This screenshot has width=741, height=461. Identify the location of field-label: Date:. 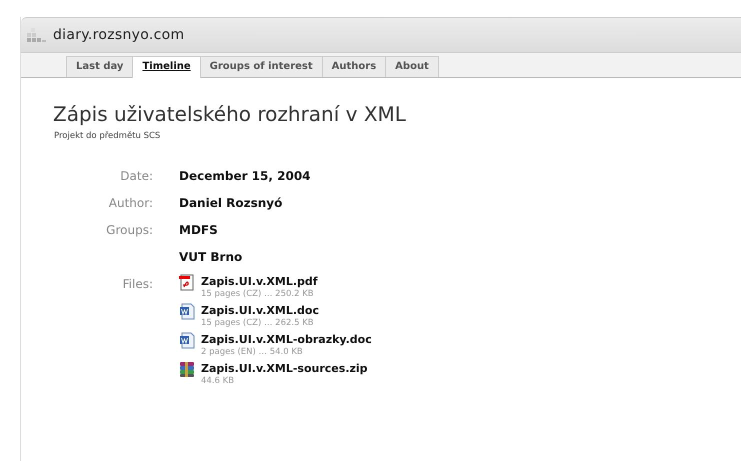
(136, 176).